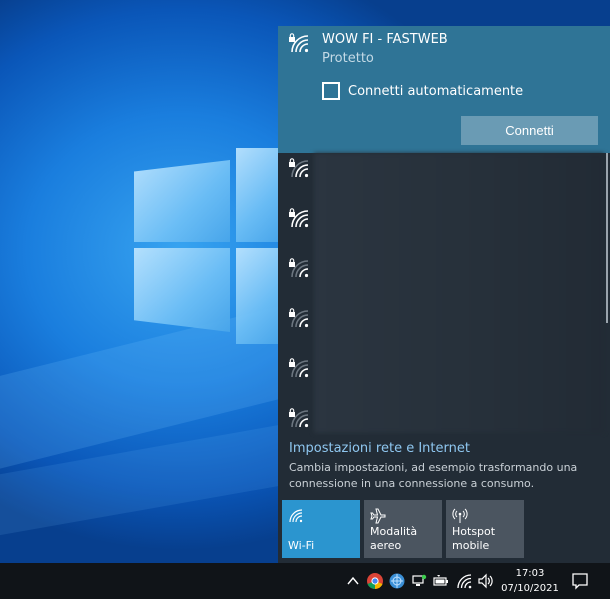 The height and width of the screenshot is (599, 610). What do you see at coordinates (379, 448) in the screenshot?
I see `network-settings-link: Impostazioni rete e Internet` at bounding box center [379, 448].